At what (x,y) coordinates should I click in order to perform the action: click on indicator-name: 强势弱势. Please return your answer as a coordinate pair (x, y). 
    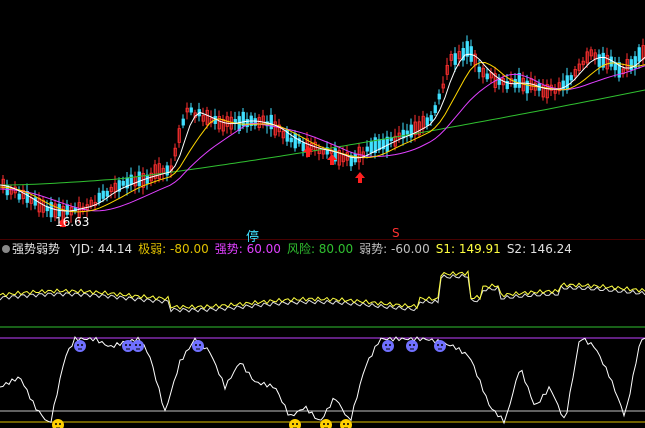
    Looking at the image, I should click on (36, 249).